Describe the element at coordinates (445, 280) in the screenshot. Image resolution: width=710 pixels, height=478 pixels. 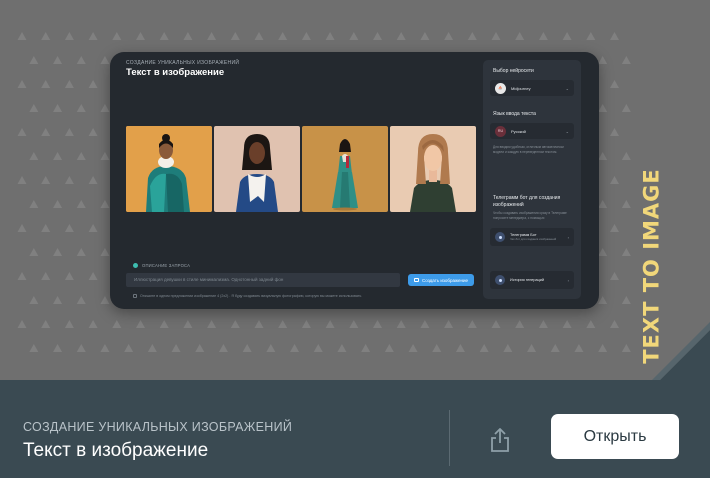
I see `generate-button-label: Создать изображение` at that location.